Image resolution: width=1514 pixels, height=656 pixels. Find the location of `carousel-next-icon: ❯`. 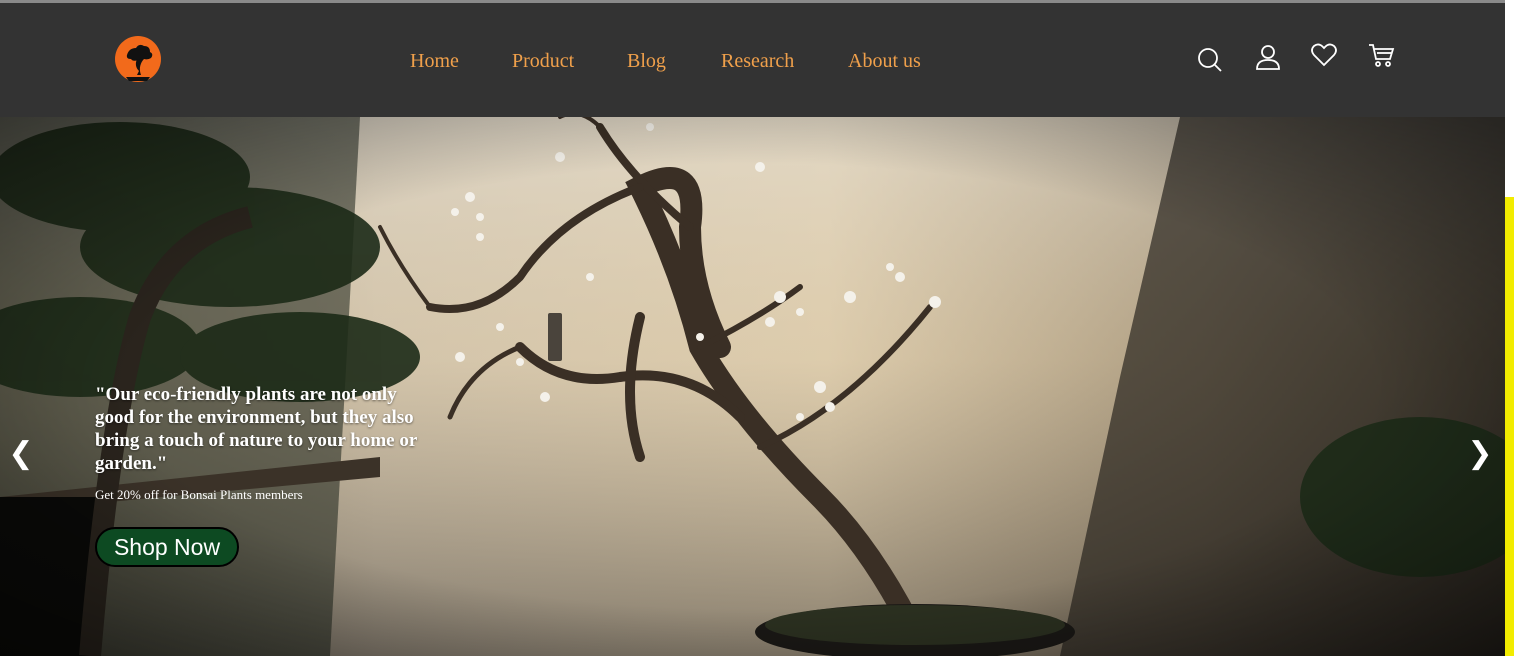

carousel-next-icon: ❯ is located at coordinates (1480, 453).